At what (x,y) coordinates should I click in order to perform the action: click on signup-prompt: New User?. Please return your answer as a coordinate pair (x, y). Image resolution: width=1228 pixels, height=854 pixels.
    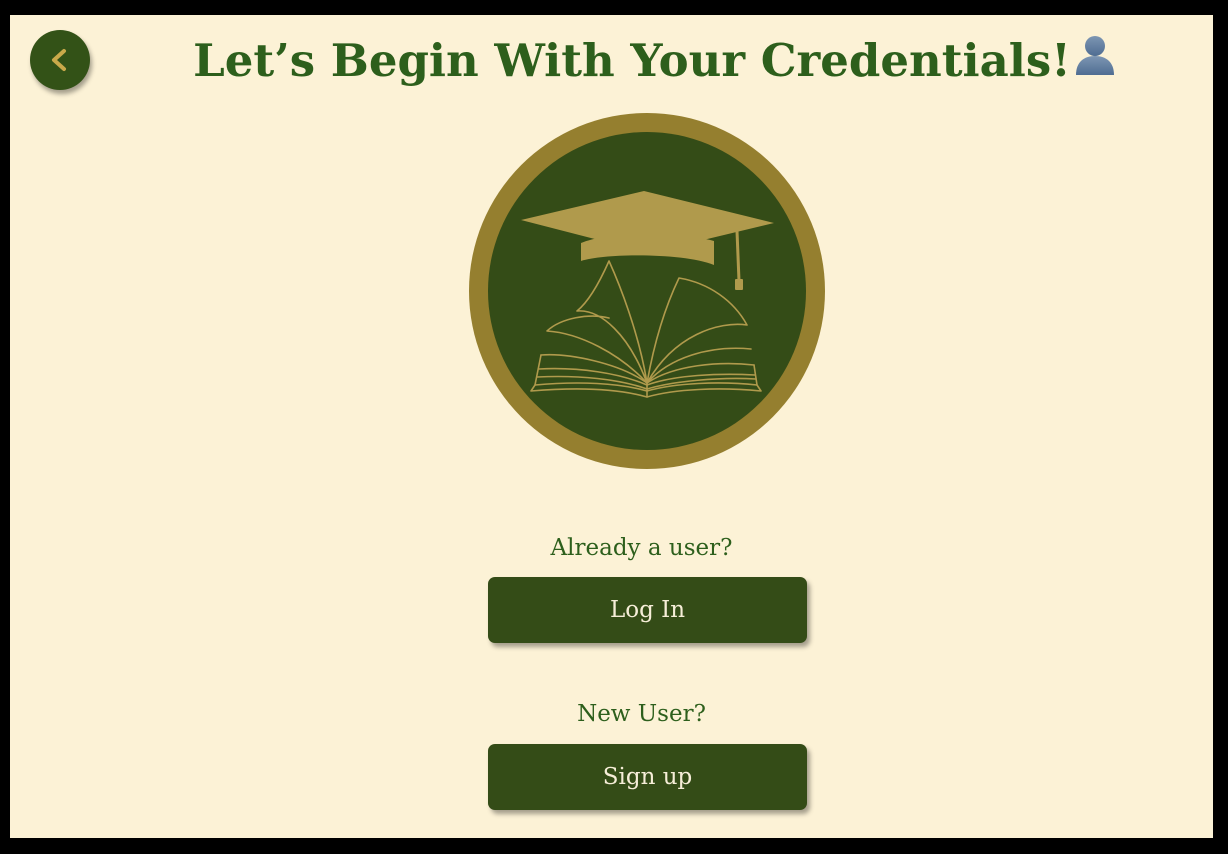
    Looking at the image, I should click on (641, 714).